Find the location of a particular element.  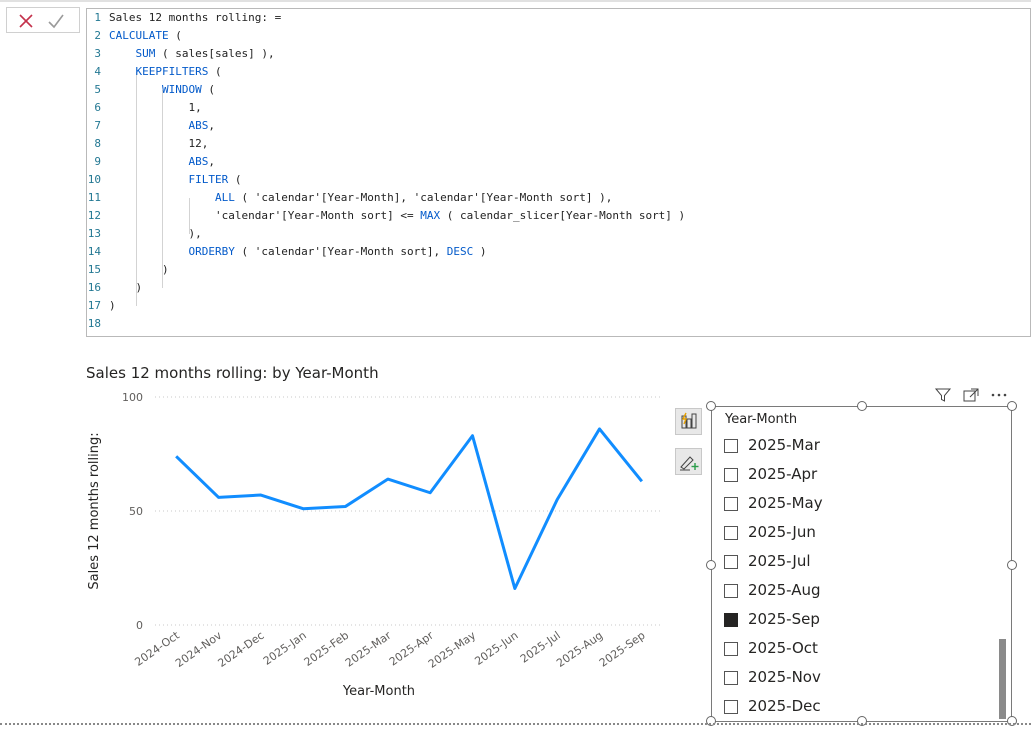

build-visual-button is located at coordinates (688, 421).